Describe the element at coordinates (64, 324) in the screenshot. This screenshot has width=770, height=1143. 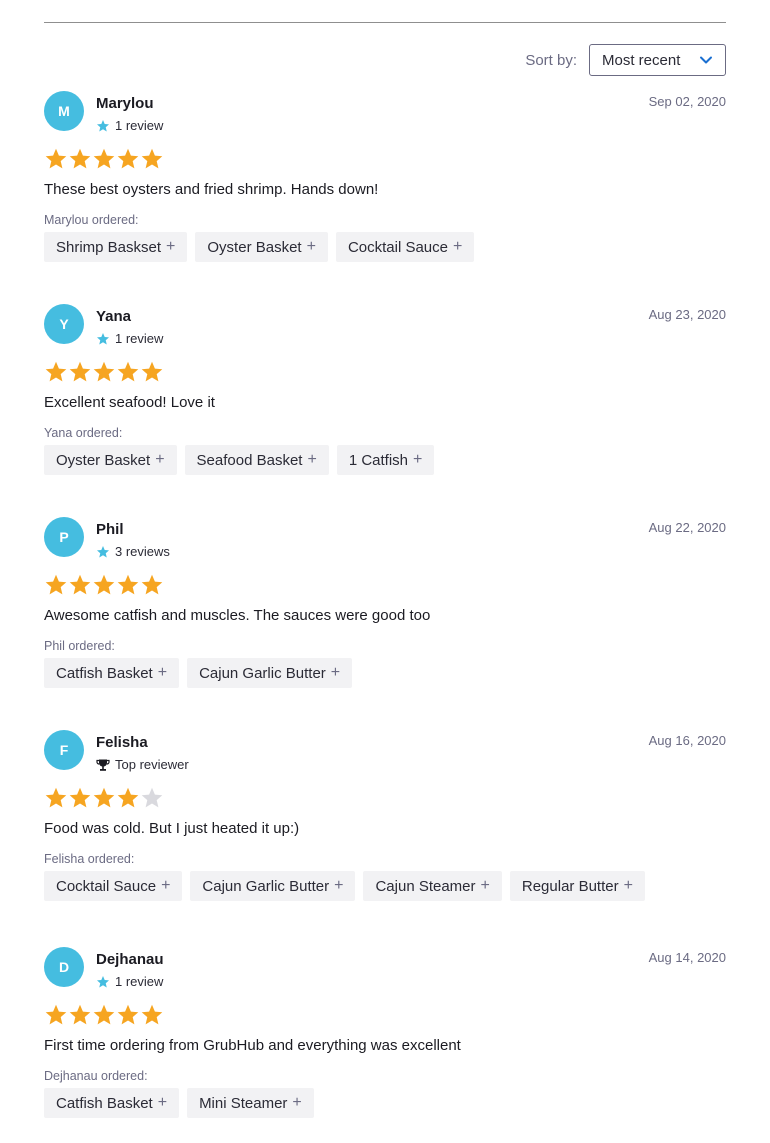
I see `avatar: Y` at that location.